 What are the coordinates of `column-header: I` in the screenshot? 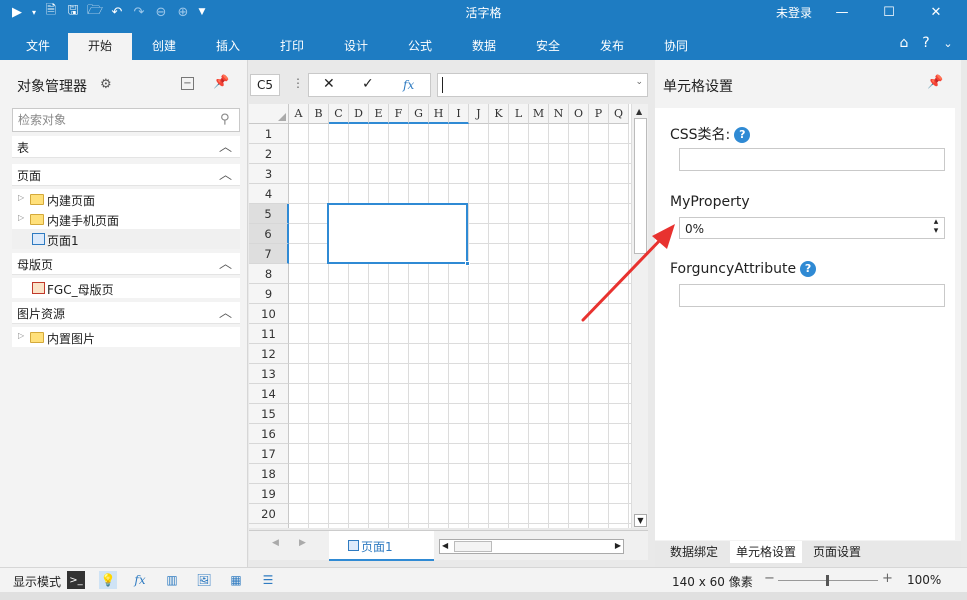 It's located at (459, 114).